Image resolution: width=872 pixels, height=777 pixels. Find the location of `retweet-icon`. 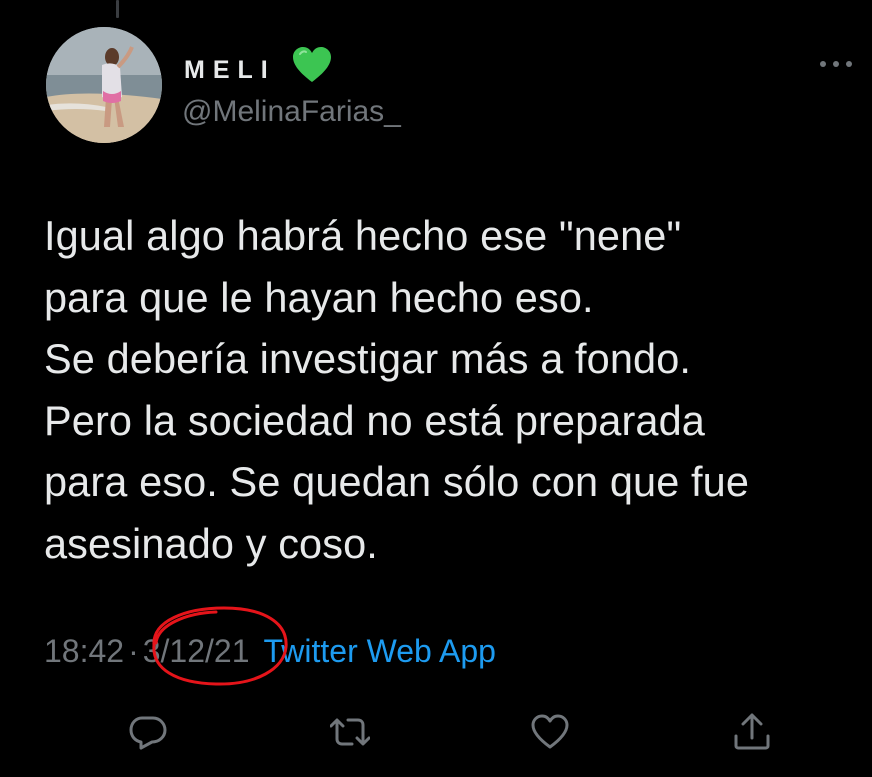

retweet-icon is located at coordinates (350, 732).